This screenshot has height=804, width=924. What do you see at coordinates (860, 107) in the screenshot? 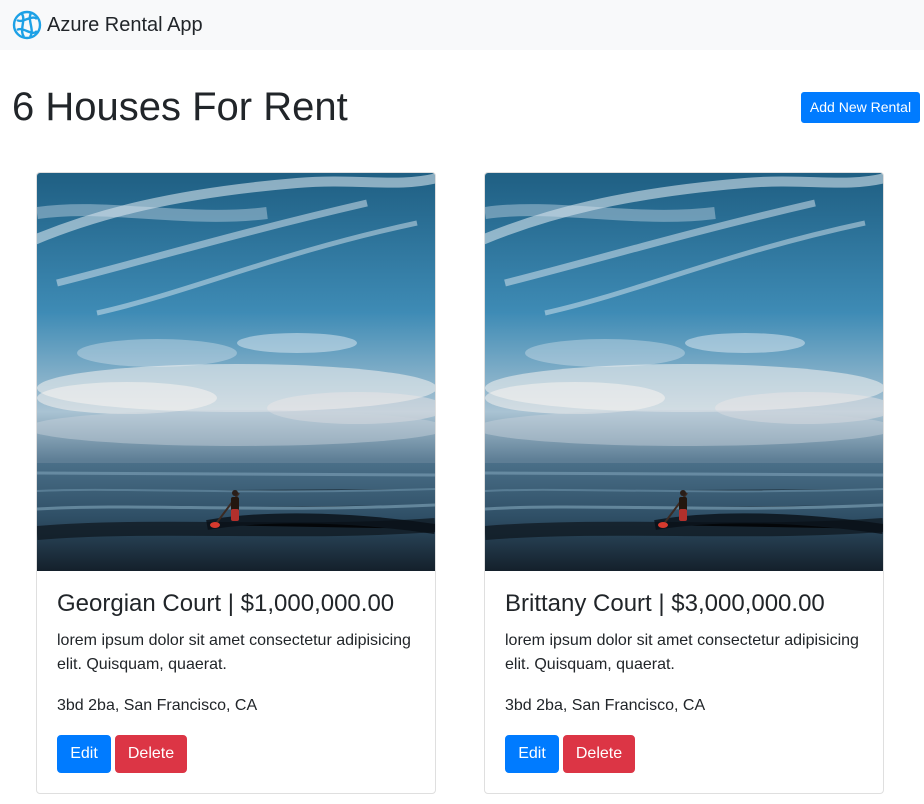
I see `add-new-rental-button: Add New Rental` at bounding box center [860, 107].